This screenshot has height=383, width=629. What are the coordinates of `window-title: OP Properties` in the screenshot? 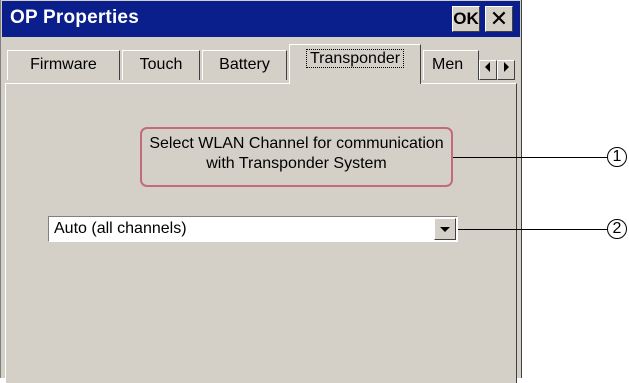 It's located at (74, 17).